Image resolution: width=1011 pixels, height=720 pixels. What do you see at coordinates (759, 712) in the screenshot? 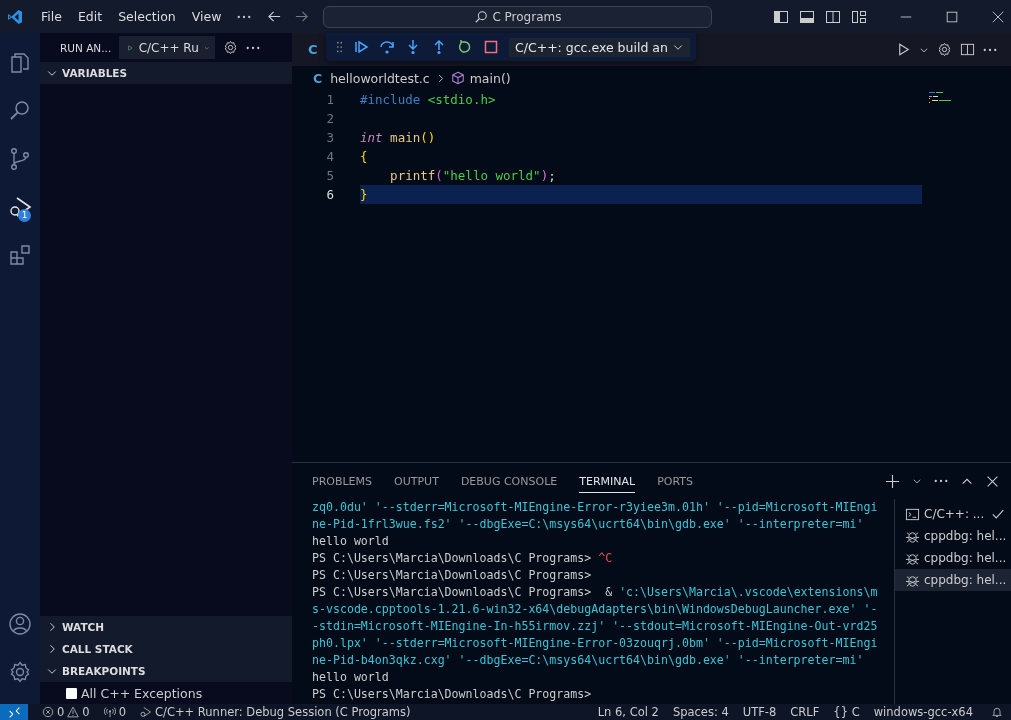
I see `status-item: UTF-8` at bounding box center [759, 712].